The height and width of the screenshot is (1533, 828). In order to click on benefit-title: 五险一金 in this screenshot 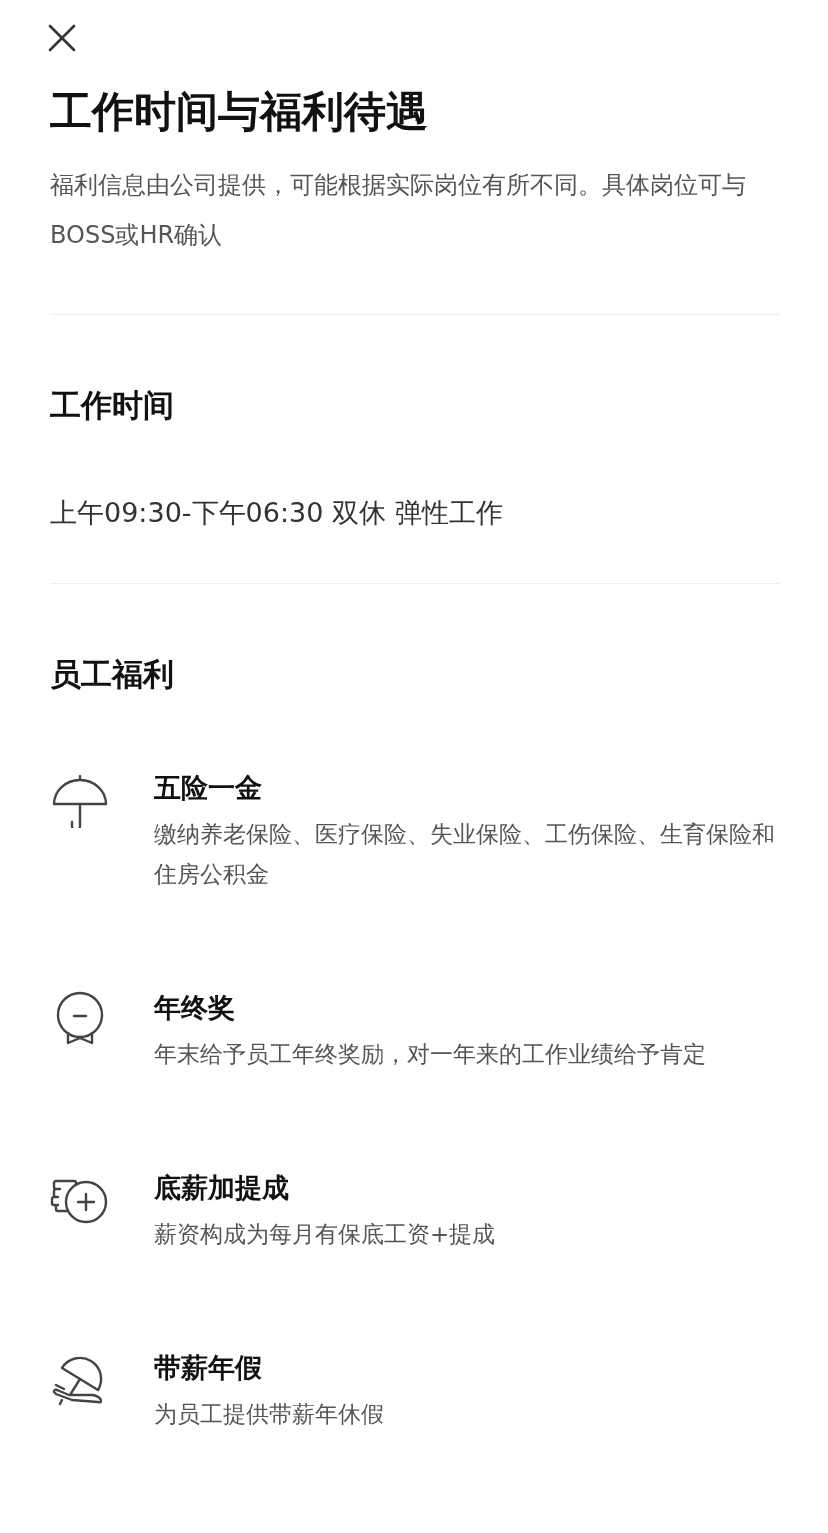, I will do `click(208, 788)`.